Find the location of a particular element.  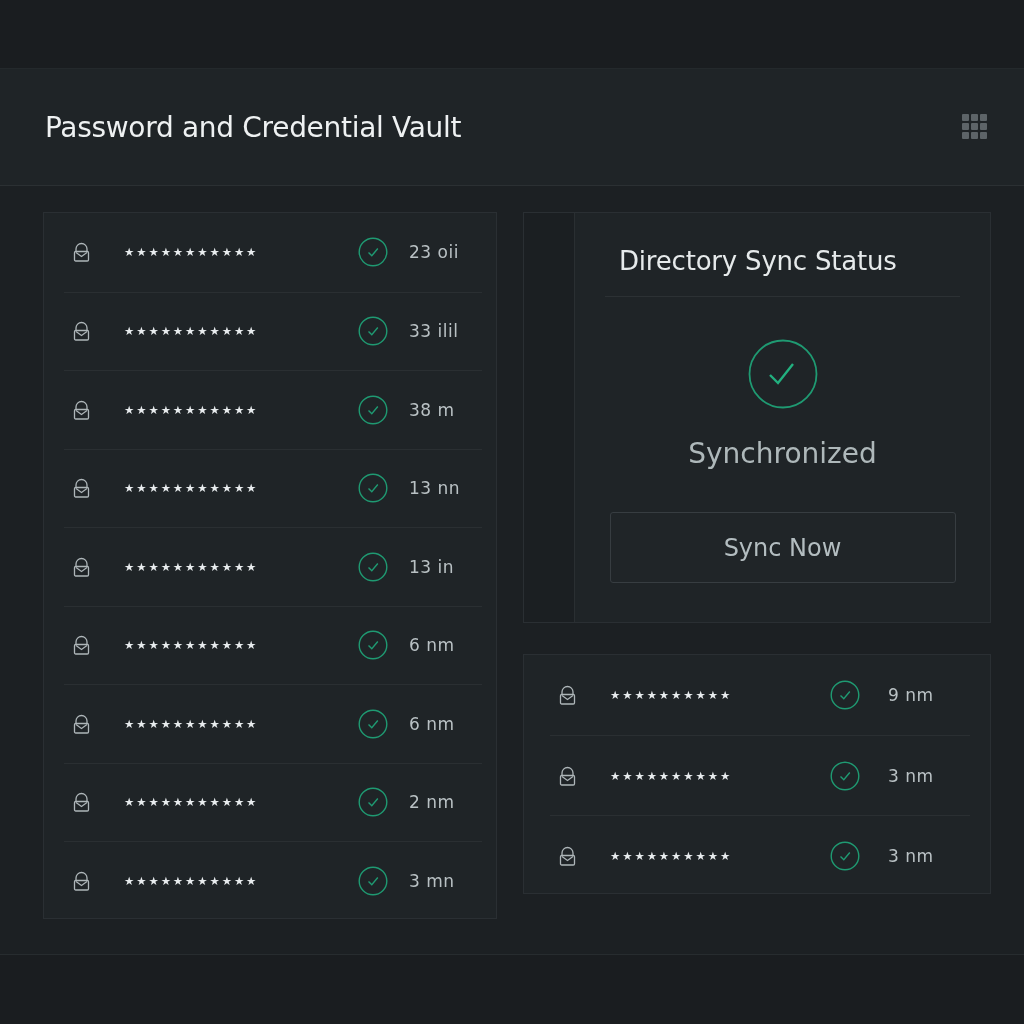

time-label: 23 oii is located at coordinates (434, 252).